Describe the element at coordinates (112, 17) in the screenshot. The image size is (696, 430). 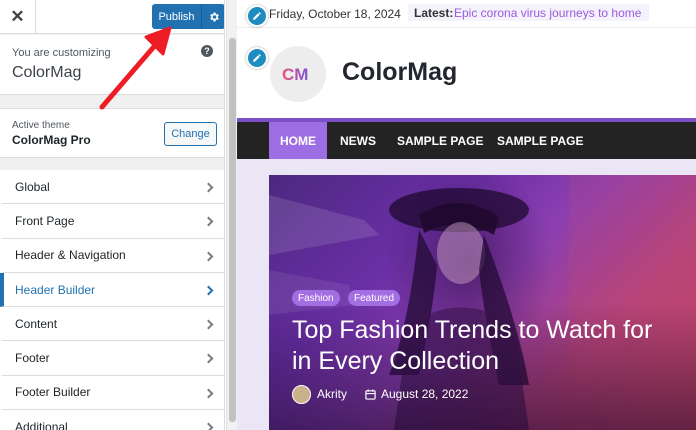
I see `sidebar-header: ✕ Publish` at that location.